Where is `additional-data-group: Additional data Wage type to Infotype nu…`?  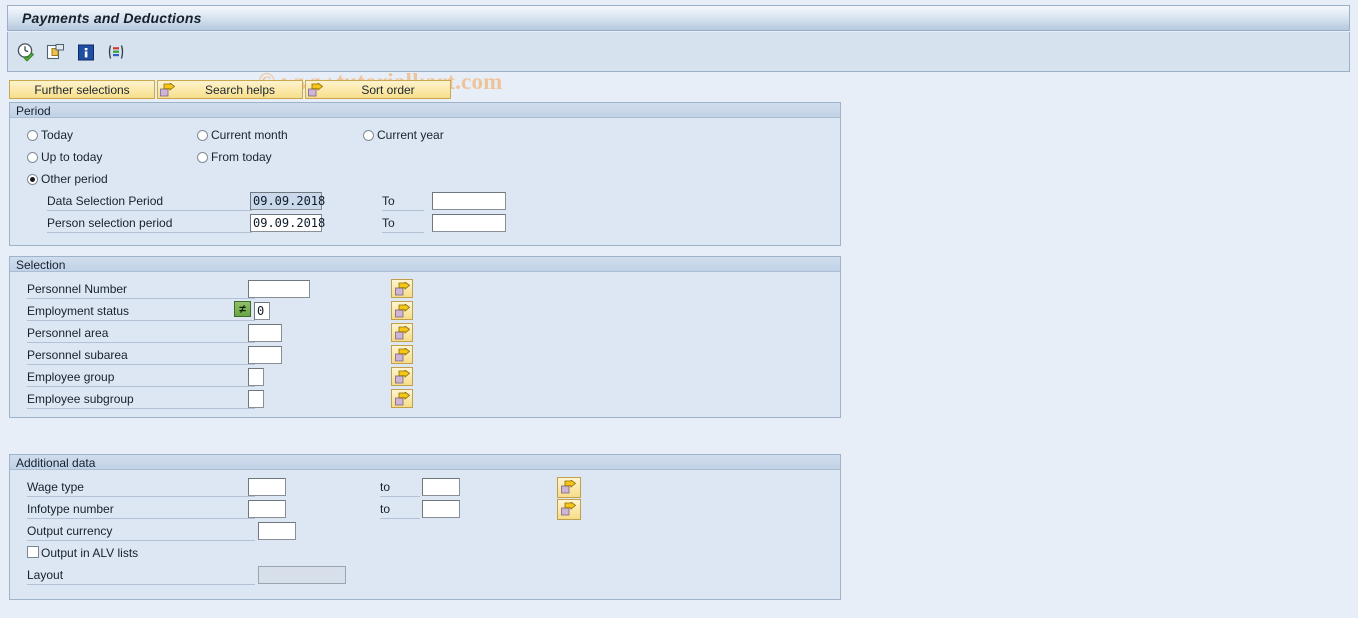
additional-data-group: Additional data Wage type to Infotype nu… is located at coordinates (425, 527).